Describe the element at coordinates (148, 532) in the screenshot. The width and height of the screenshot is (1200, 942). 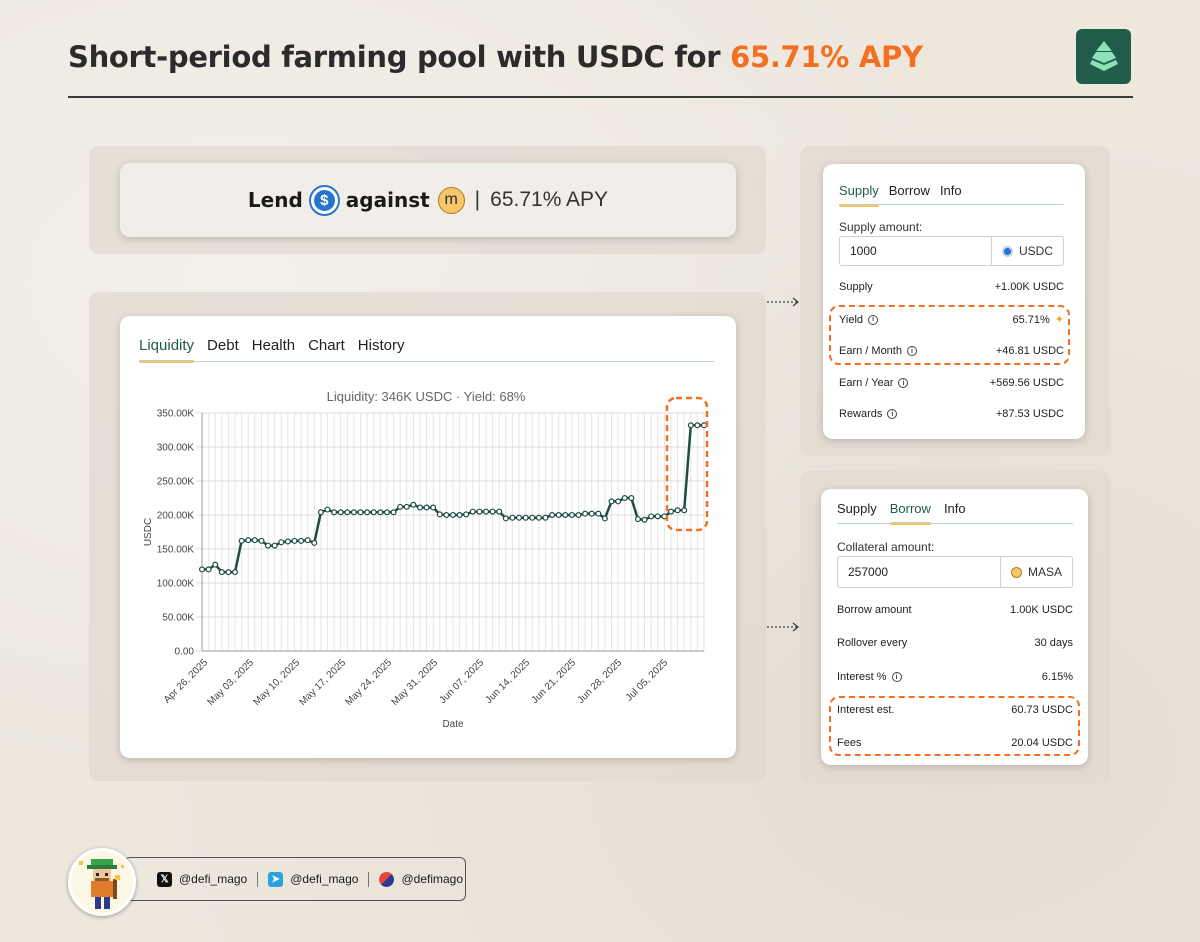
I see `y-axis-label: USDC` at that location.